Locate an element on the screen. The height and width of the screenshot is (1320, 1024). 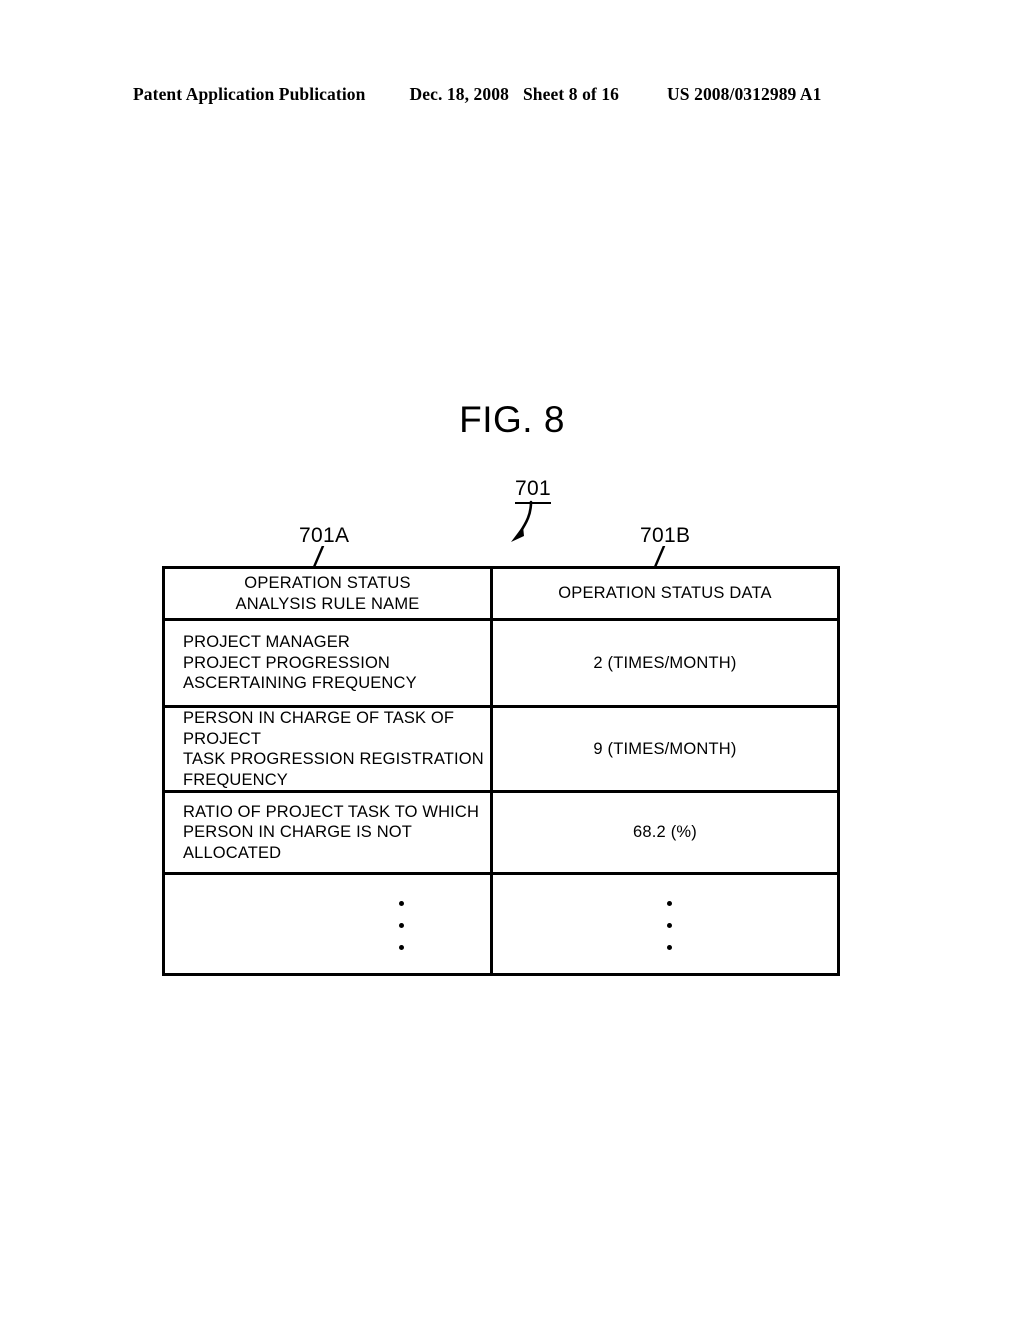
status-data-value: 68.2 (%) is located at coordinates (665, 832).